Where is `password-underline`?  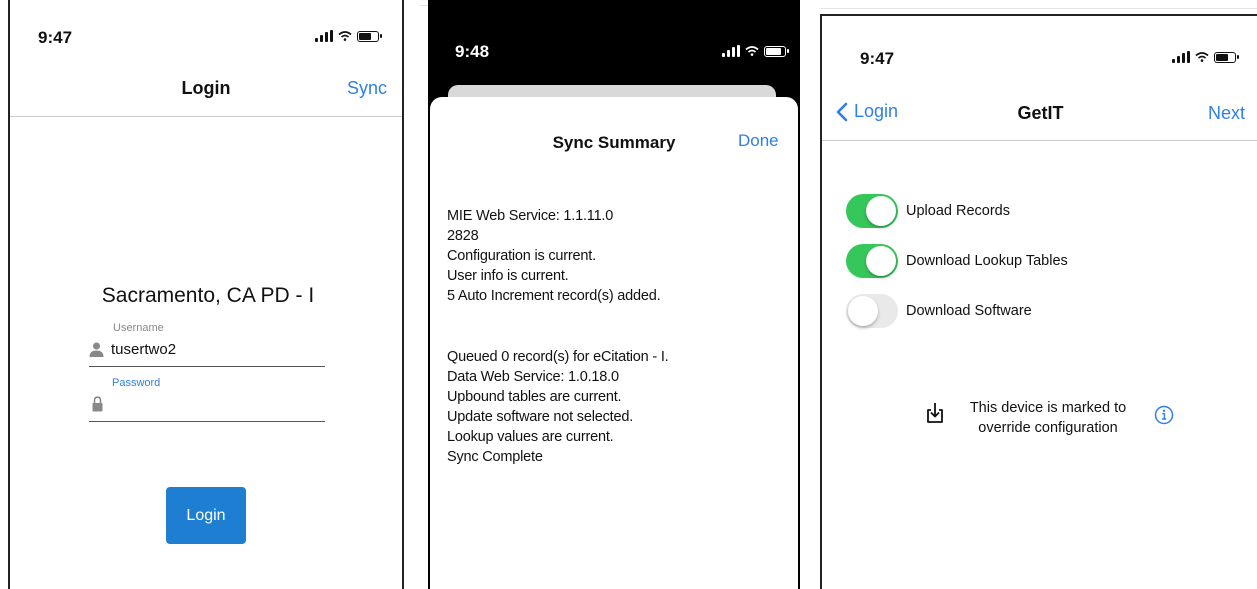 password-underline is located at coordinates (207, 421).